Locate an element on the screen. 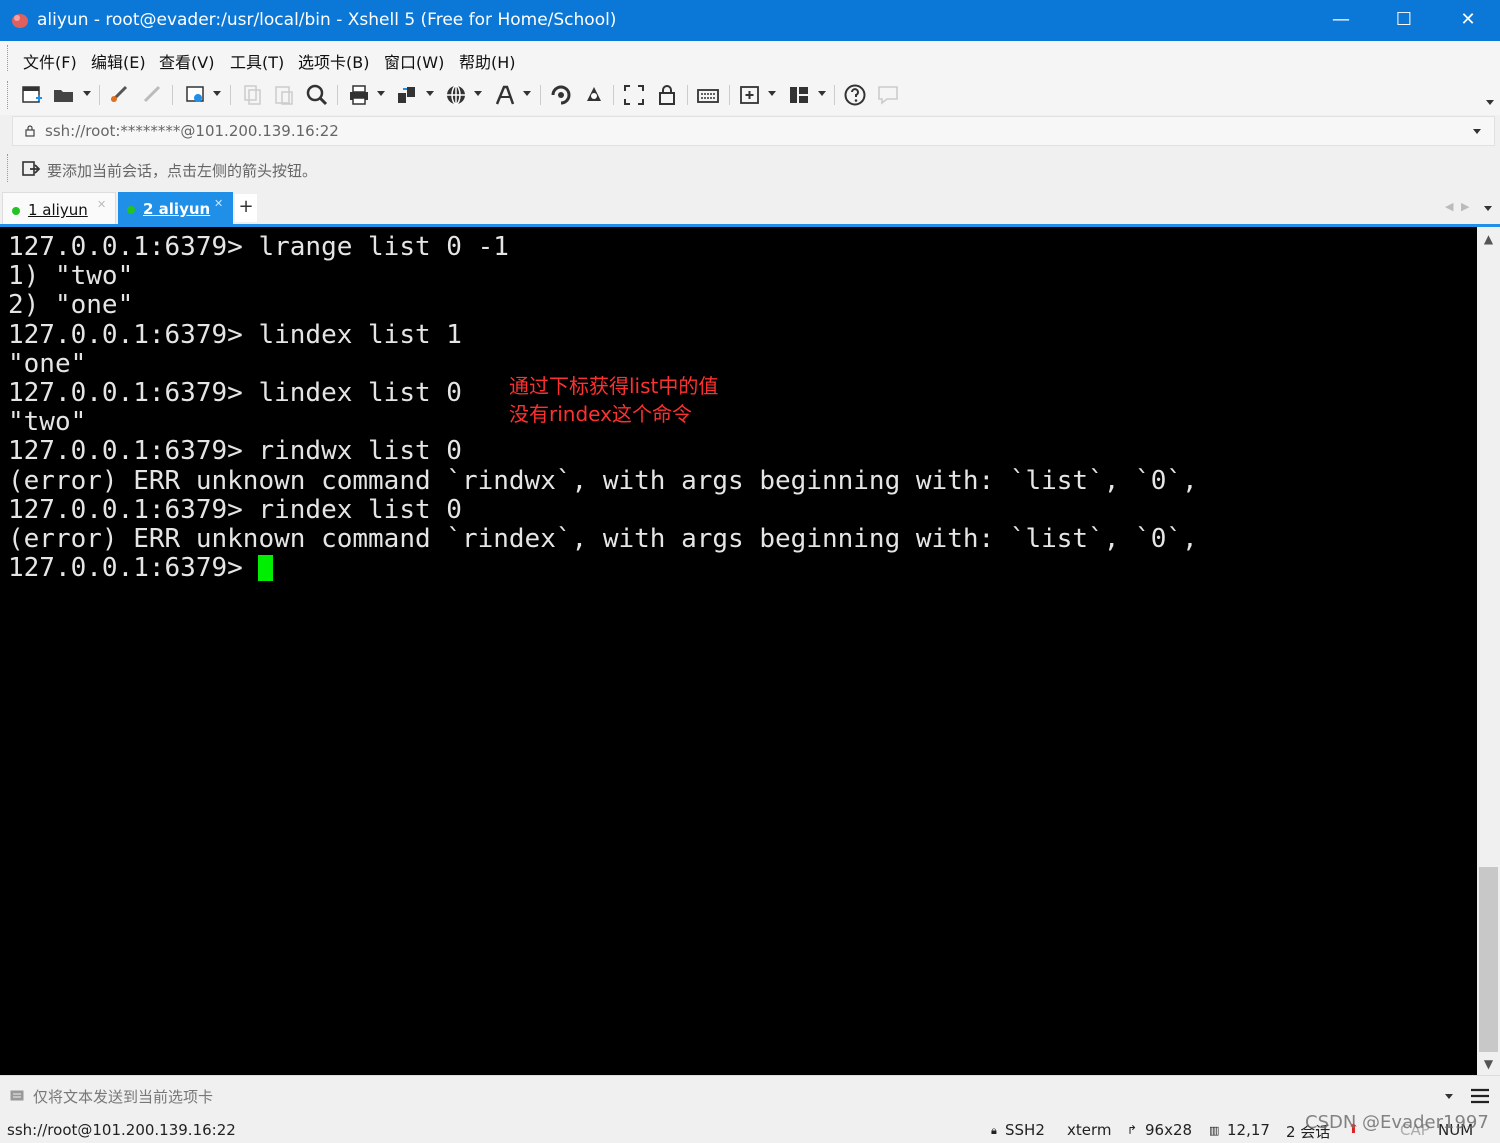 The width and height of the screenshot is (1500, 1143). tab-next-icon: ▶ is located at coordinates (1465, 206).